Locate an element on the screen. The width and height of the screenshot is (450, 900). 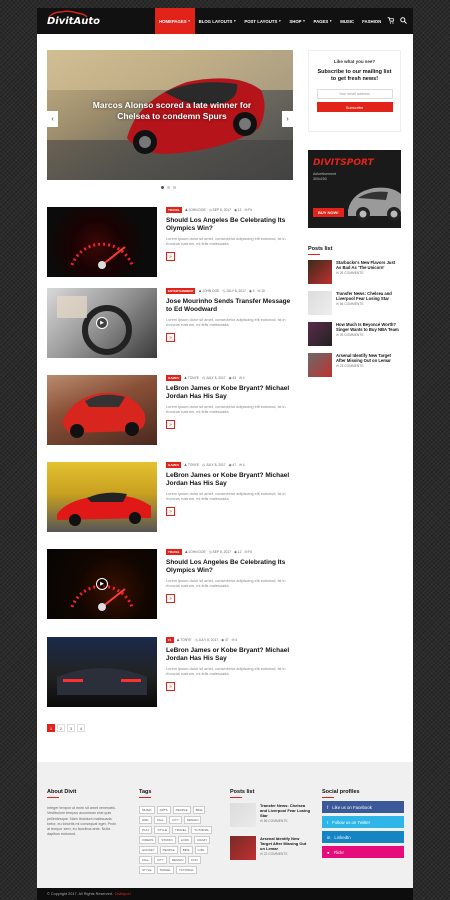
slider-next-button: › is located at coordinates (287, 119).